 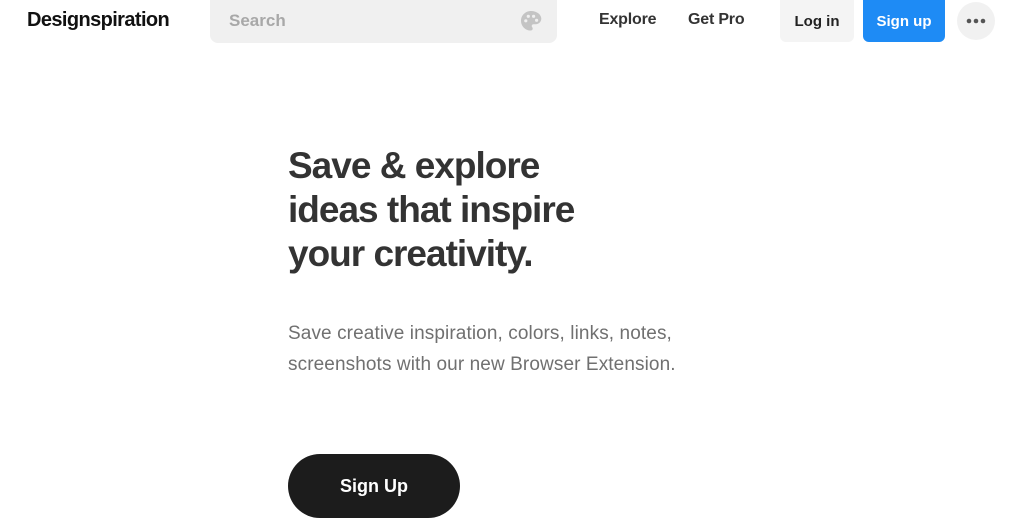 I want to click on nav-explore-link: Explore, so click(x=627, y=20).